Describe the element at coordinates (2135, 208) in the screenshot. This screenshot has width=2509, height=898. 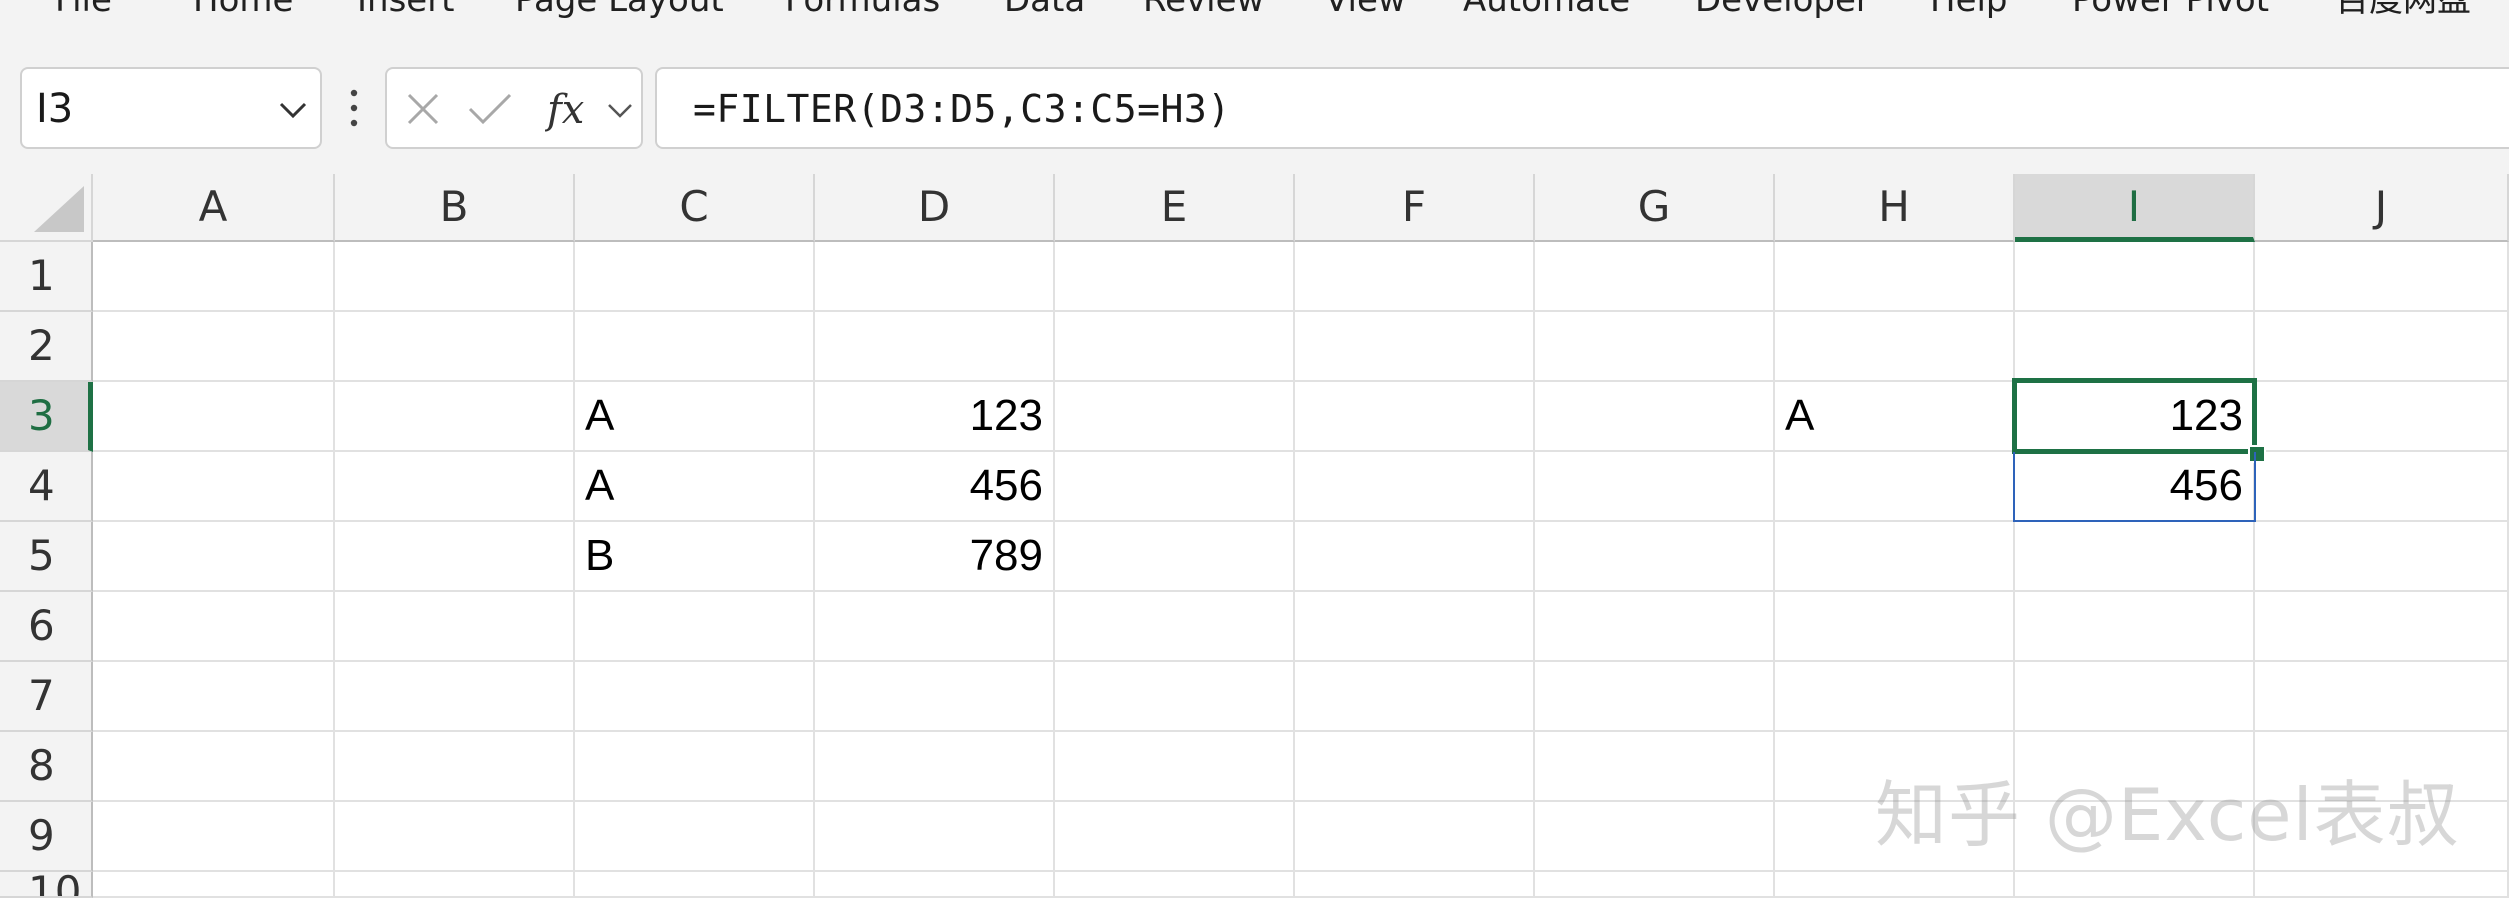
I see `column-header-i: I` at that location.